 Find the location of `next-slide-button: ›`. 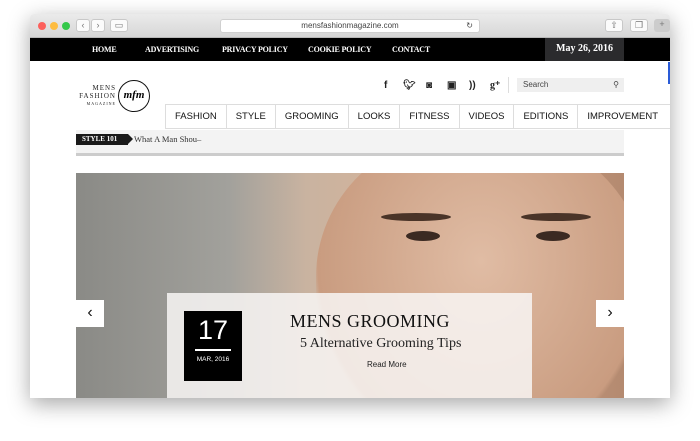

next-slide-button: › is located at coordinates (610, 313).